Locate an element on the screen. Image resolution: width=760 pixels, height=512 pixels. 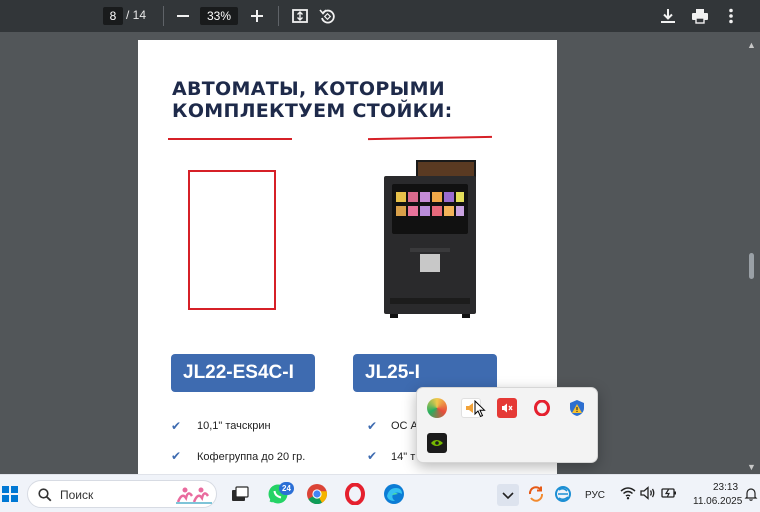
shield-warning-icon is located at coordinates (577, 408).